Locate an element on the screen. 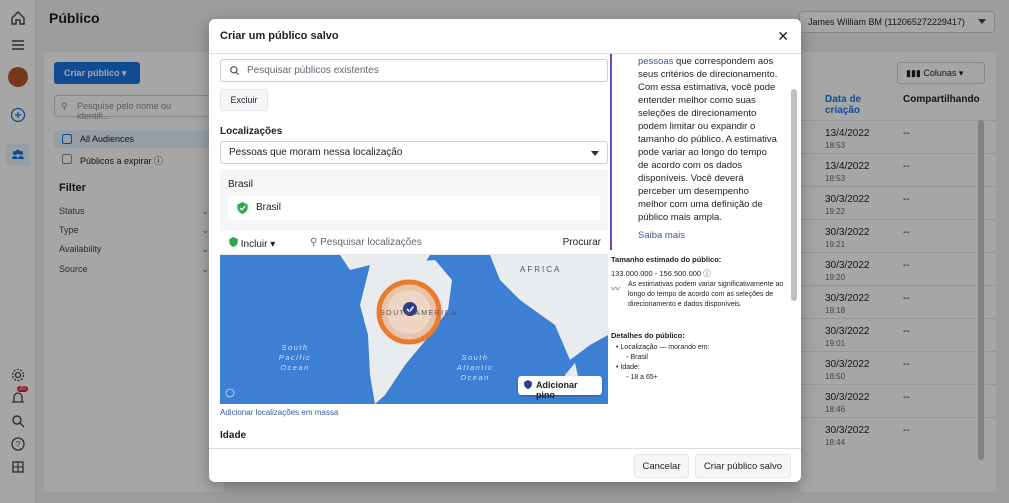 This screenshot has height=503, width=1009. map-label-south-atlantic: South Atlantic Ocean is located at coordinates (475, 367).